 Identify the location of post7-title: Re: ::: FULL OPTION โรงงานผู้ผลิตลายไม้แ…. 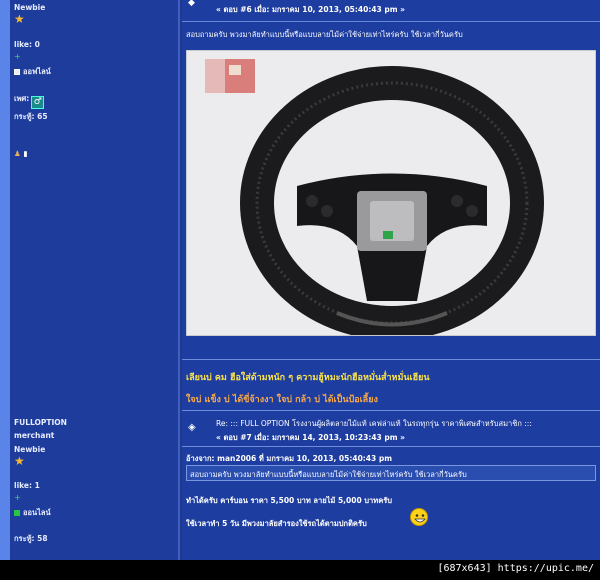
(374, 424).